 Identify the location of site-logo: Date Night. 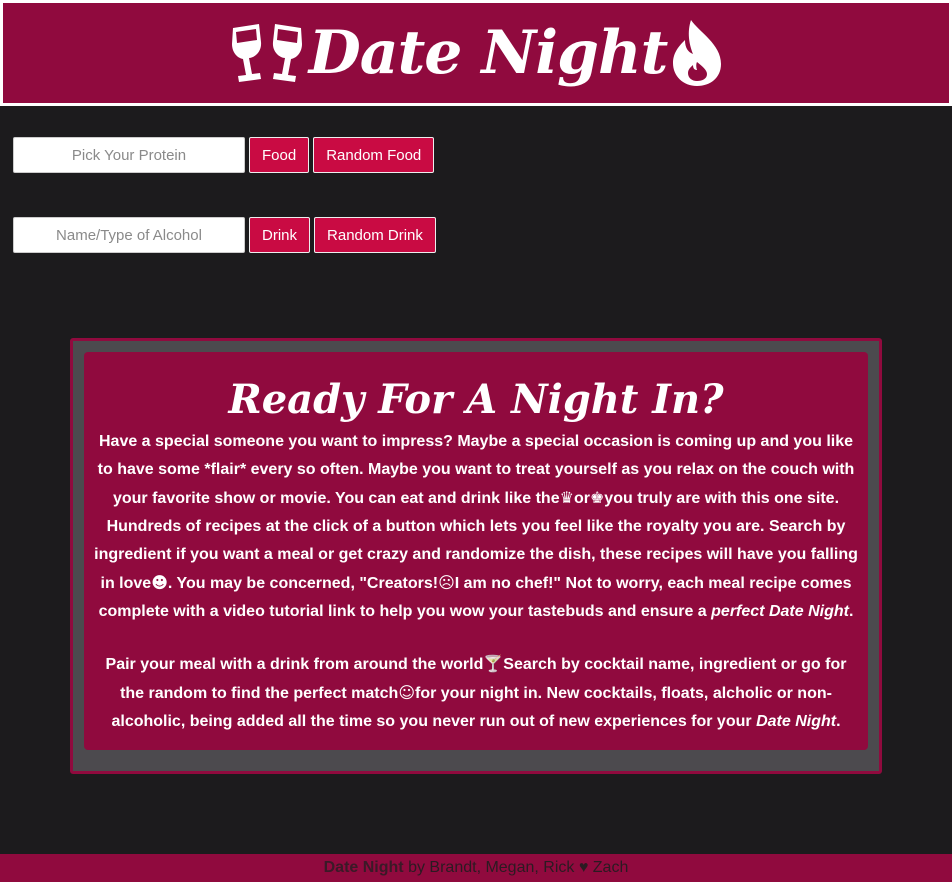
(476, 53).